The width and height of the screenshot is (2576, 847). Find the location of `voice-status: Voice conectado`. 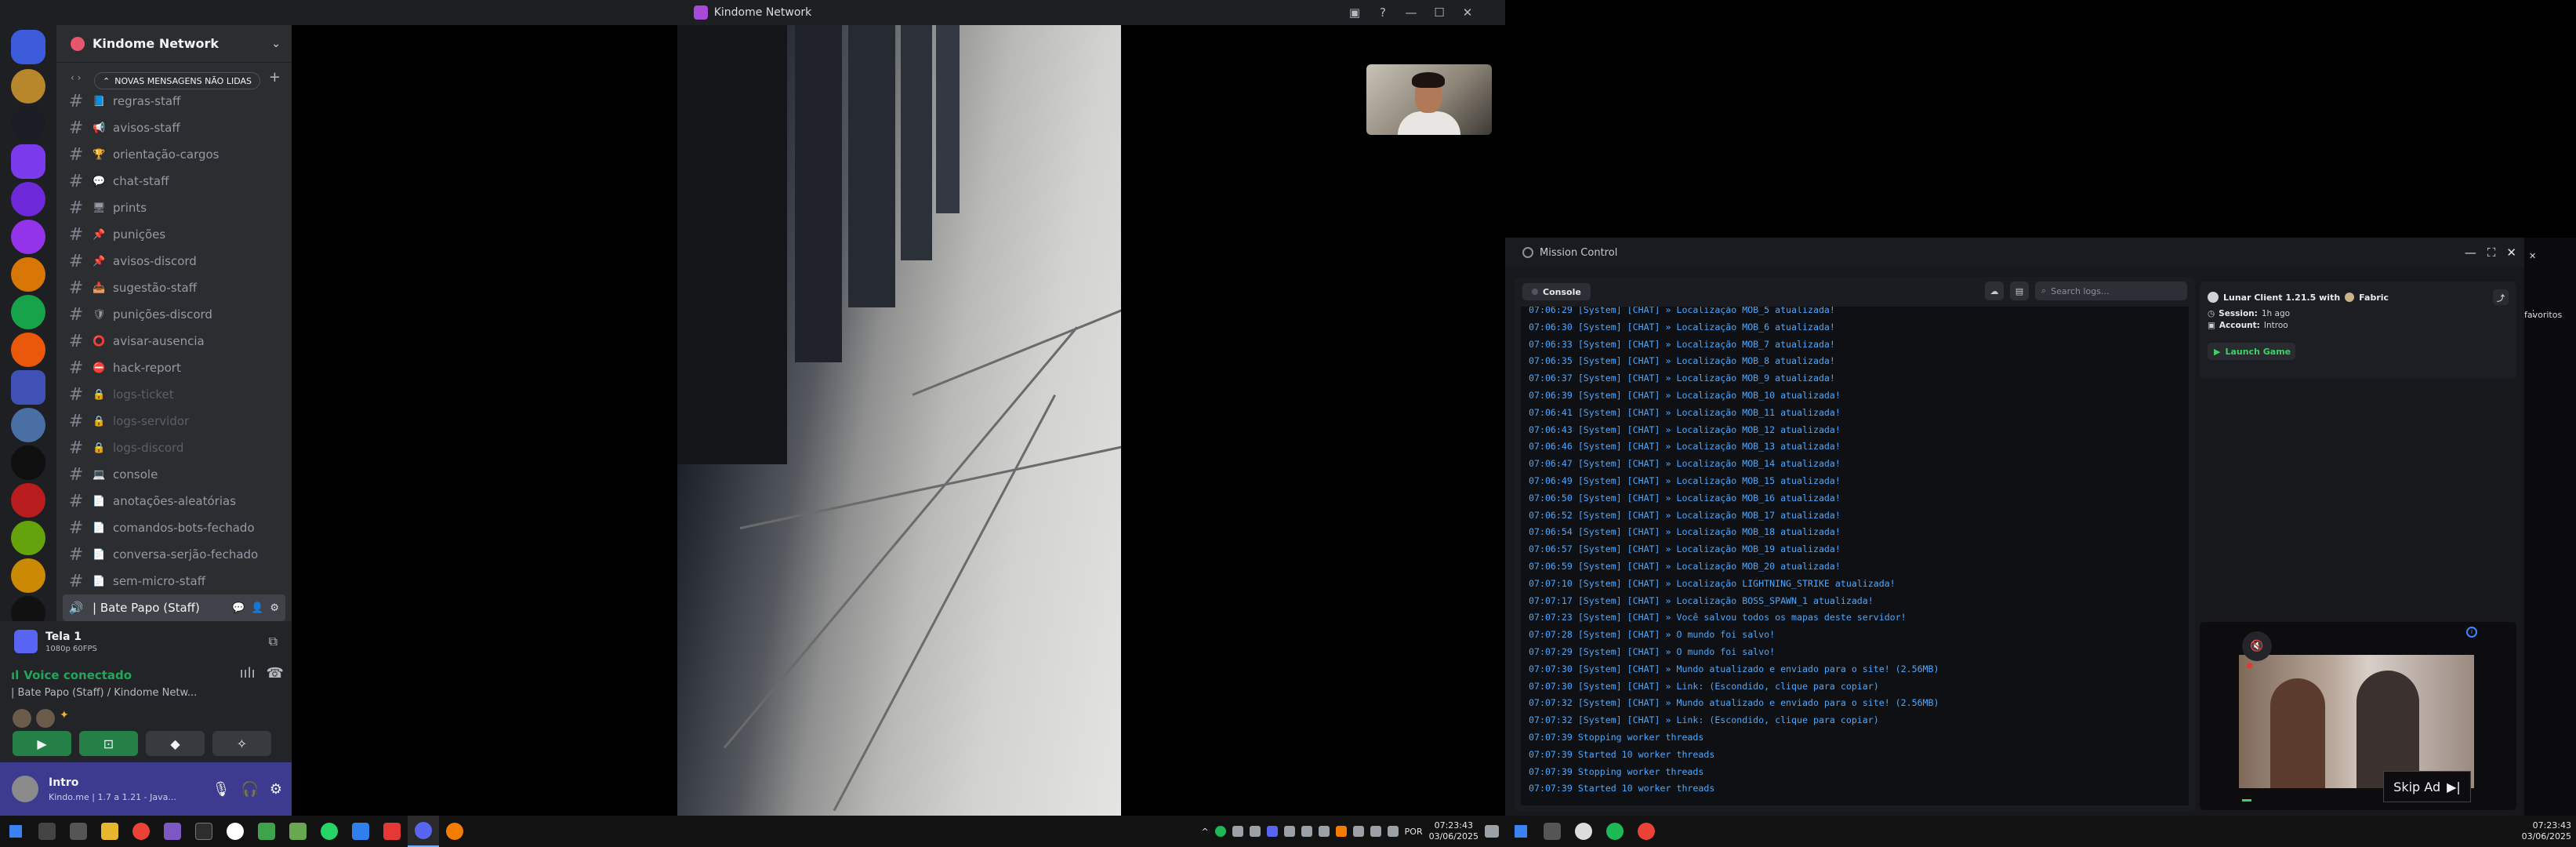

voice-status: Voice conectado is located at coordinates (78, 675).